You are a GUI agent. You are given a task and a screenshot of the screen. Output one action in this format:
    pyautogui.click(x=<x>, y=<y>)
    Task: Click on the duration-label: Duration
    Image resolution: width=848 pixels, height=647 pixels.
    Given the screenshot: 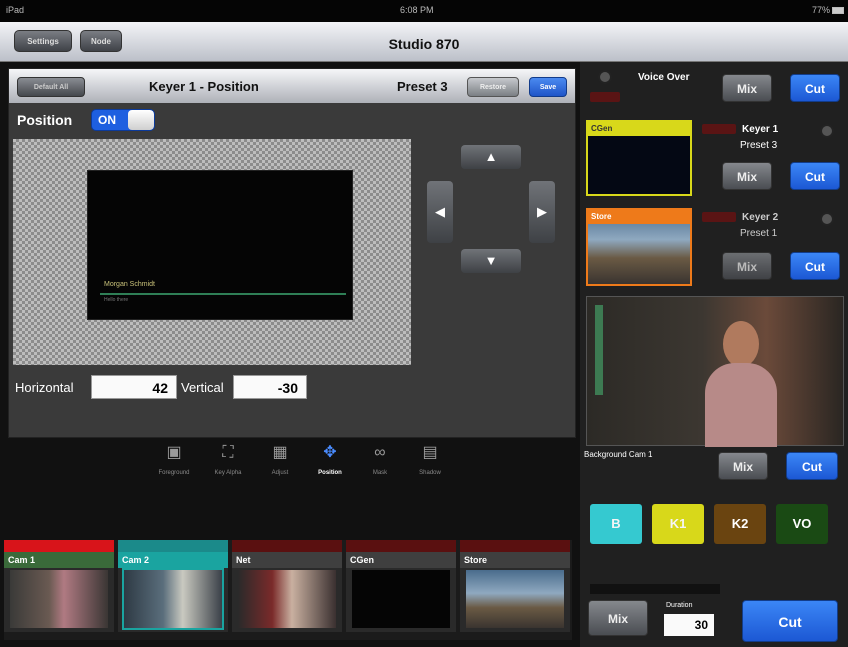 What is the action you would take?
    pyautogui.click(x=679, y=605)
    